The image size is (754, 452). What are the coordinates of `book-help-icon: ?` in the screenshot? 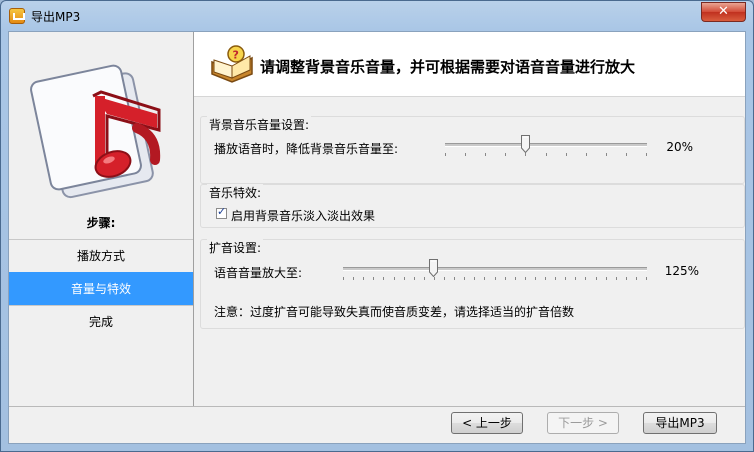 It's located at (232, 64).